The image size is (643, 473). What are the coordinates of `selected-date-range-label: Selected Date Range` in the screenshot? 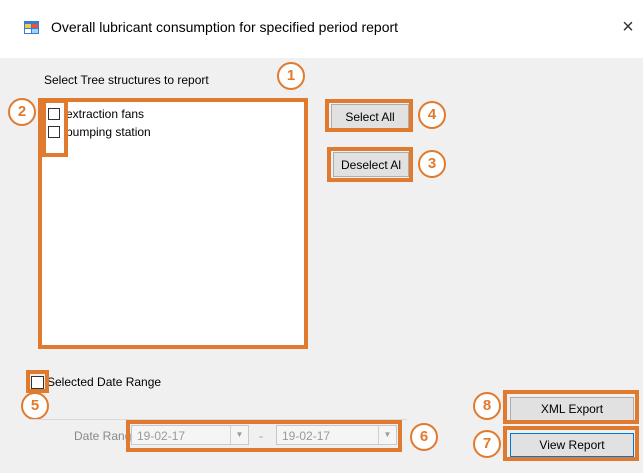 It's located at (104, 382).